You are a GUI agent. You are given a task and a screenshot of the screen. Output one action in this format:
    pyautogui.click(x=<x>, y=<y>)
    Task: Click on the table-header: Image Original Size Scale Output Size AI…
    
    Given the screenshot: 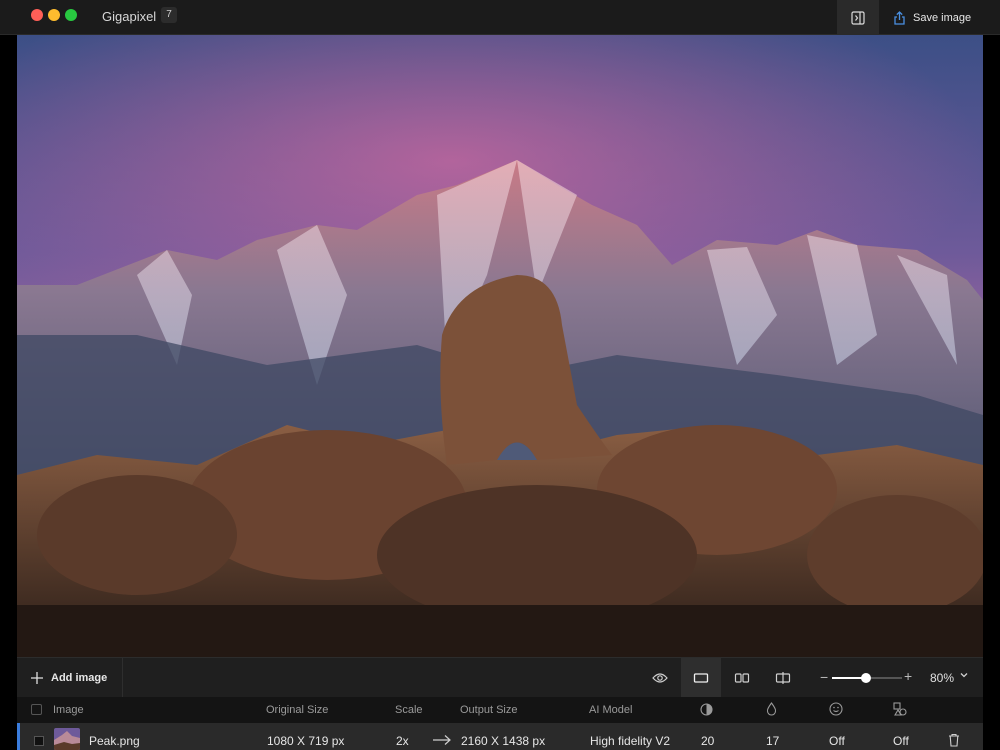 What is the action you would take?
    pyautogui.click(x=500, y=710)
    